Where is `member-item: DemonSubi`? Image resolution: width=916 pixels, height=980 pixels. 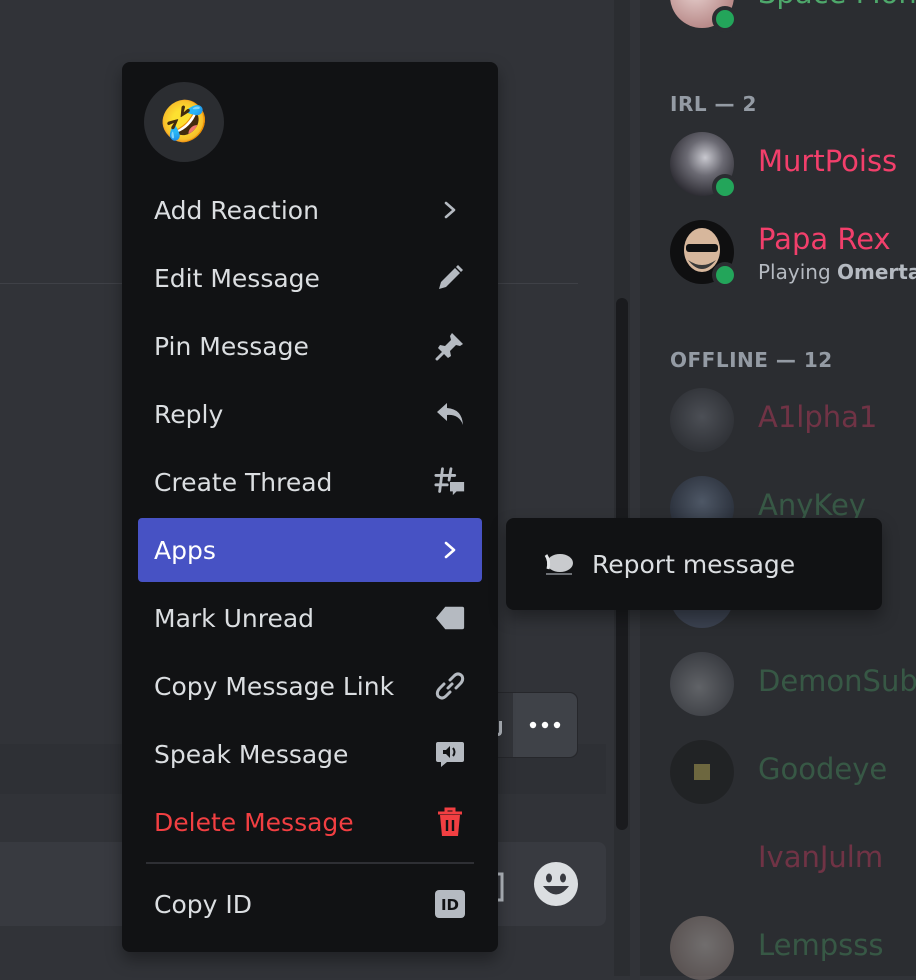 member-item: DemonSubi is located at coordinates (793, 684).